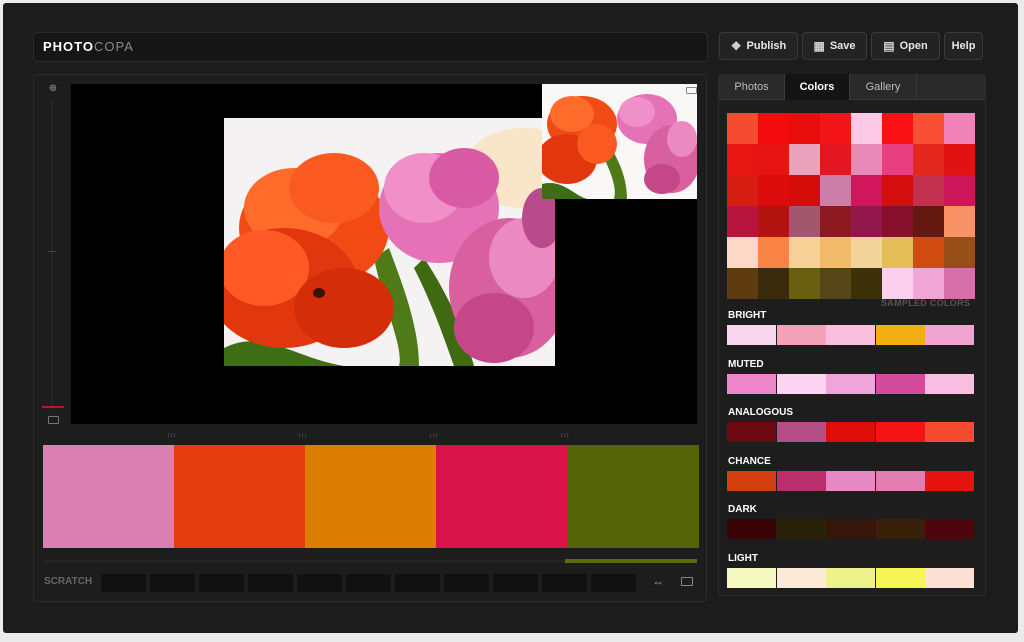  What do you see at coordinates (631, 561) in the screenshot?
I see `palette-scrollbar-thumb` at bounding box center [631, 561].